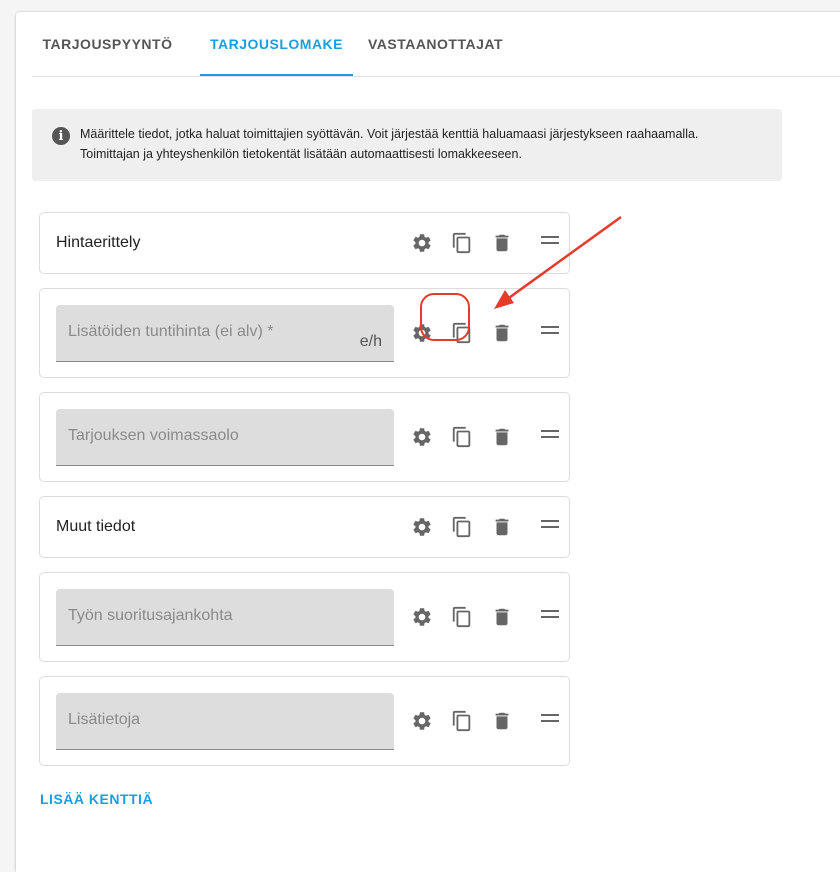 This screenshot has width=840, height=872. Describe the element at coordinates (96, 799) in the screenshot. I see `add-field-button: LISÄÄ KENTTIÄ` at that location.